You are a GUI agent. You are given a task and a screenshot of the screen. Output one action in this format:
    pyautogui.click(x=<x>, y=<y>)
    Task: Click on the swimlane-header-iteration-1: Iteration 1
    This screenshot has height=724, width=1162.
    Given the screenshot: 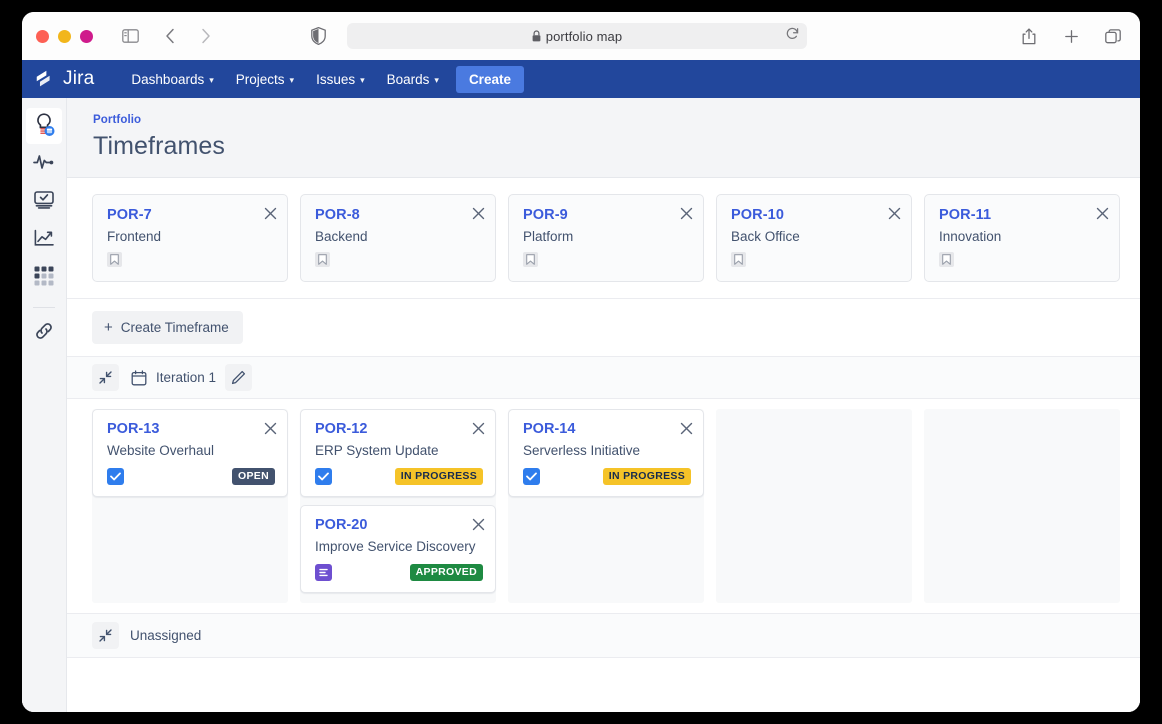 What is the action you would take?
    pyautogui.click(x=603, y=378)
    